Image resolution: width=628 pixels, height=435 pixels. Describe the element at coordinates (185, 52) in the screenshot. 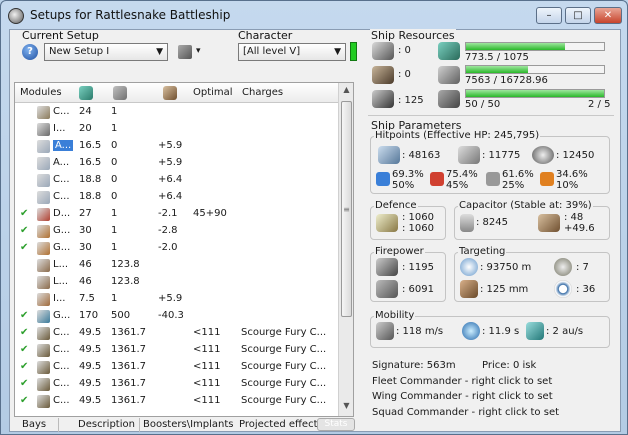

I see `tools-icon` at that location.